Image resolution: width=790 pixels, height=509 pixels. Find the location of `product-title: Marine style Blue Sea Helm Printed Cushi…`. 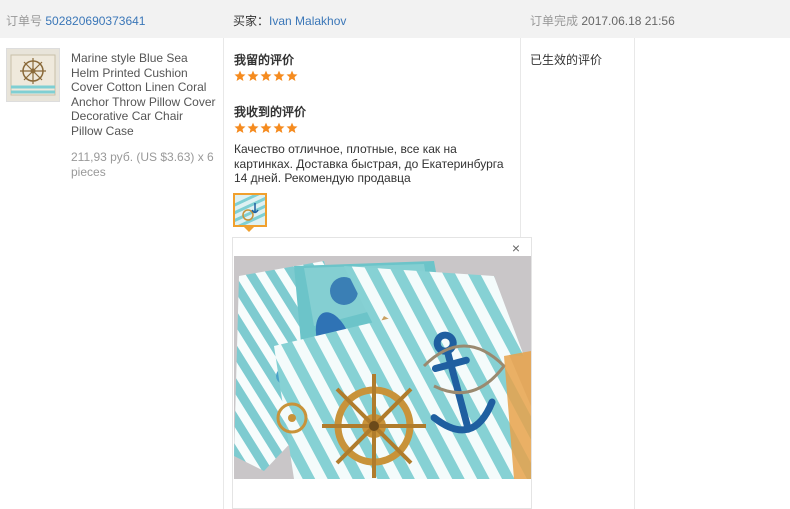

product-title: Marine style Blue Sea Helm Printed Cushi… is located at coordinates (143, 95).